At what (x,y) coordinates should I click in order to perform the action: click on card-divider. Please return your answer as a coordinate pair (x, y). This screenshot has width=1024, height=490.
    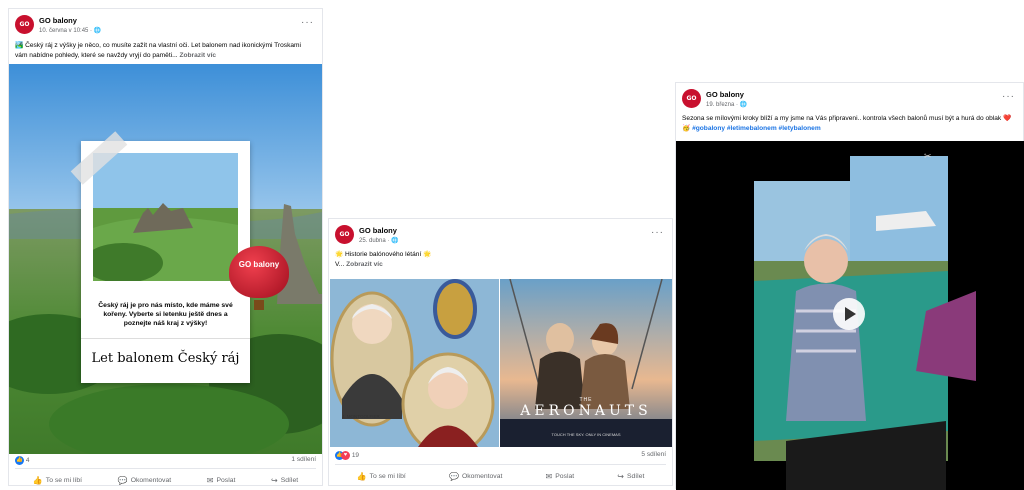
    Looking at the image, I should click on (165, 338).